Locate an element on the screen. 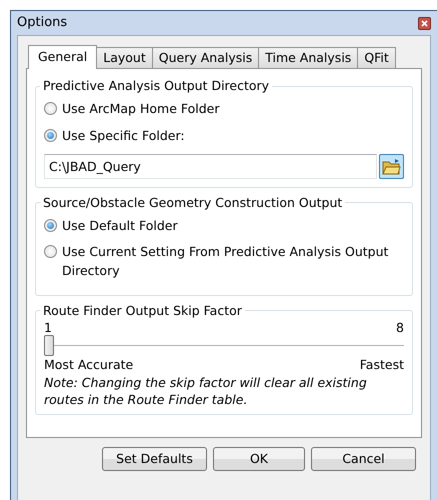  slider-caption: Most Accurate is located at coordinates (89, 364).